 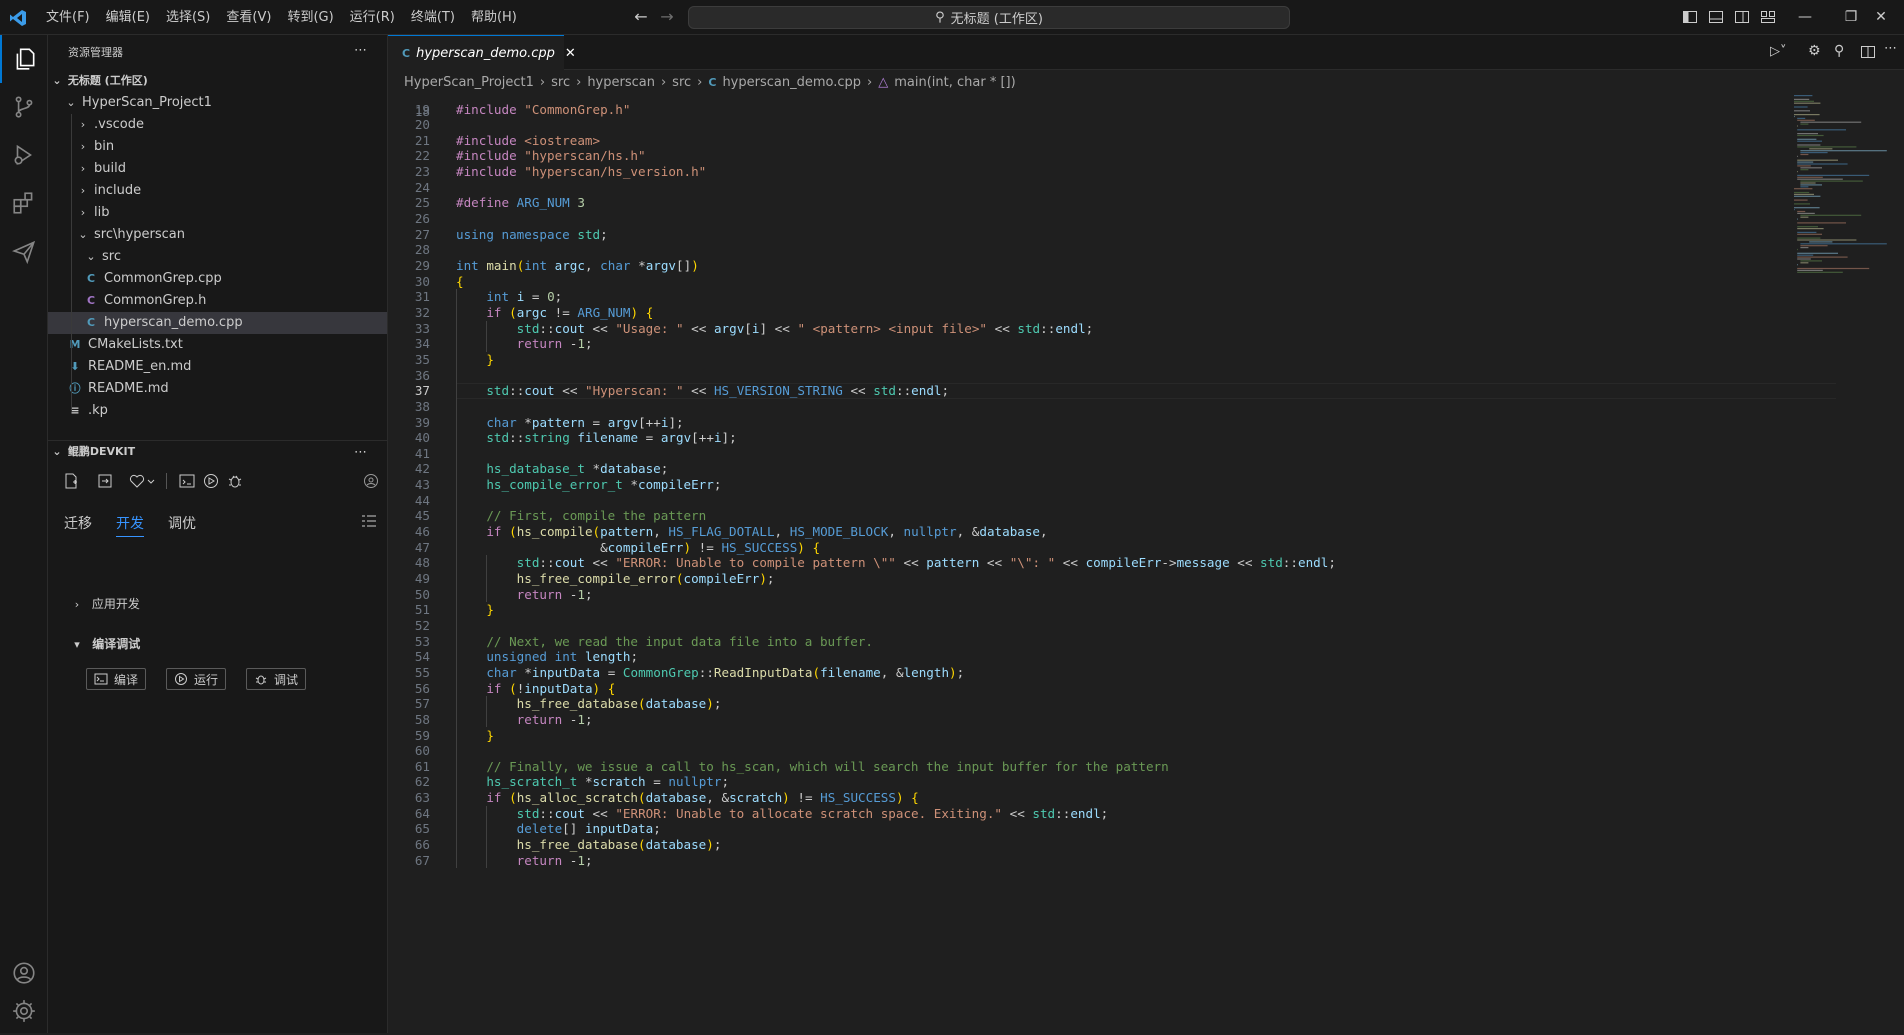 I want to click on health-check-dropdown-icon, so click(x=142, y=481).